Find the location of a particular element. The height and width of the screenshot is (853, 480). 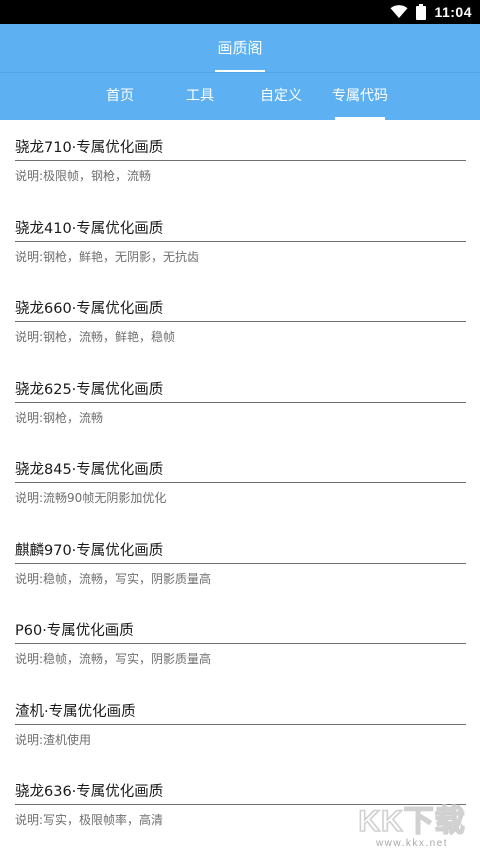

tab-tools: 工具 is located at coordinates (200, 96).